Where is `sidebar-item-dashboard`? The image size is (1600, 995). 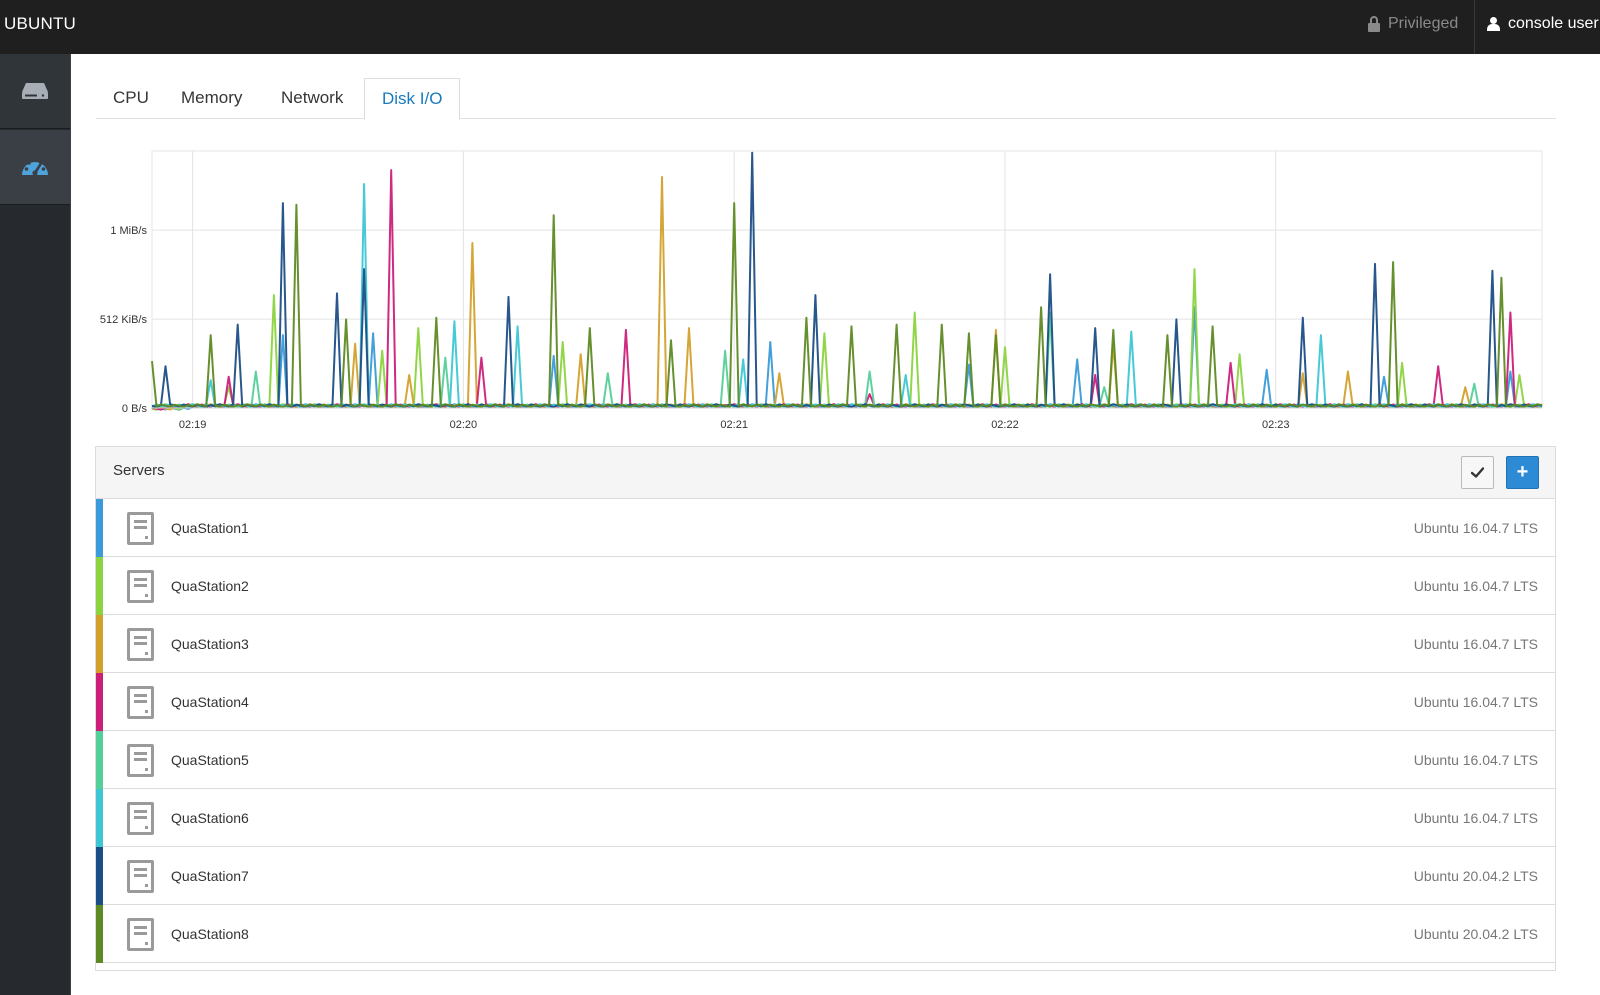
sidebar-item-dashboard is located at coordinates (35, 167).